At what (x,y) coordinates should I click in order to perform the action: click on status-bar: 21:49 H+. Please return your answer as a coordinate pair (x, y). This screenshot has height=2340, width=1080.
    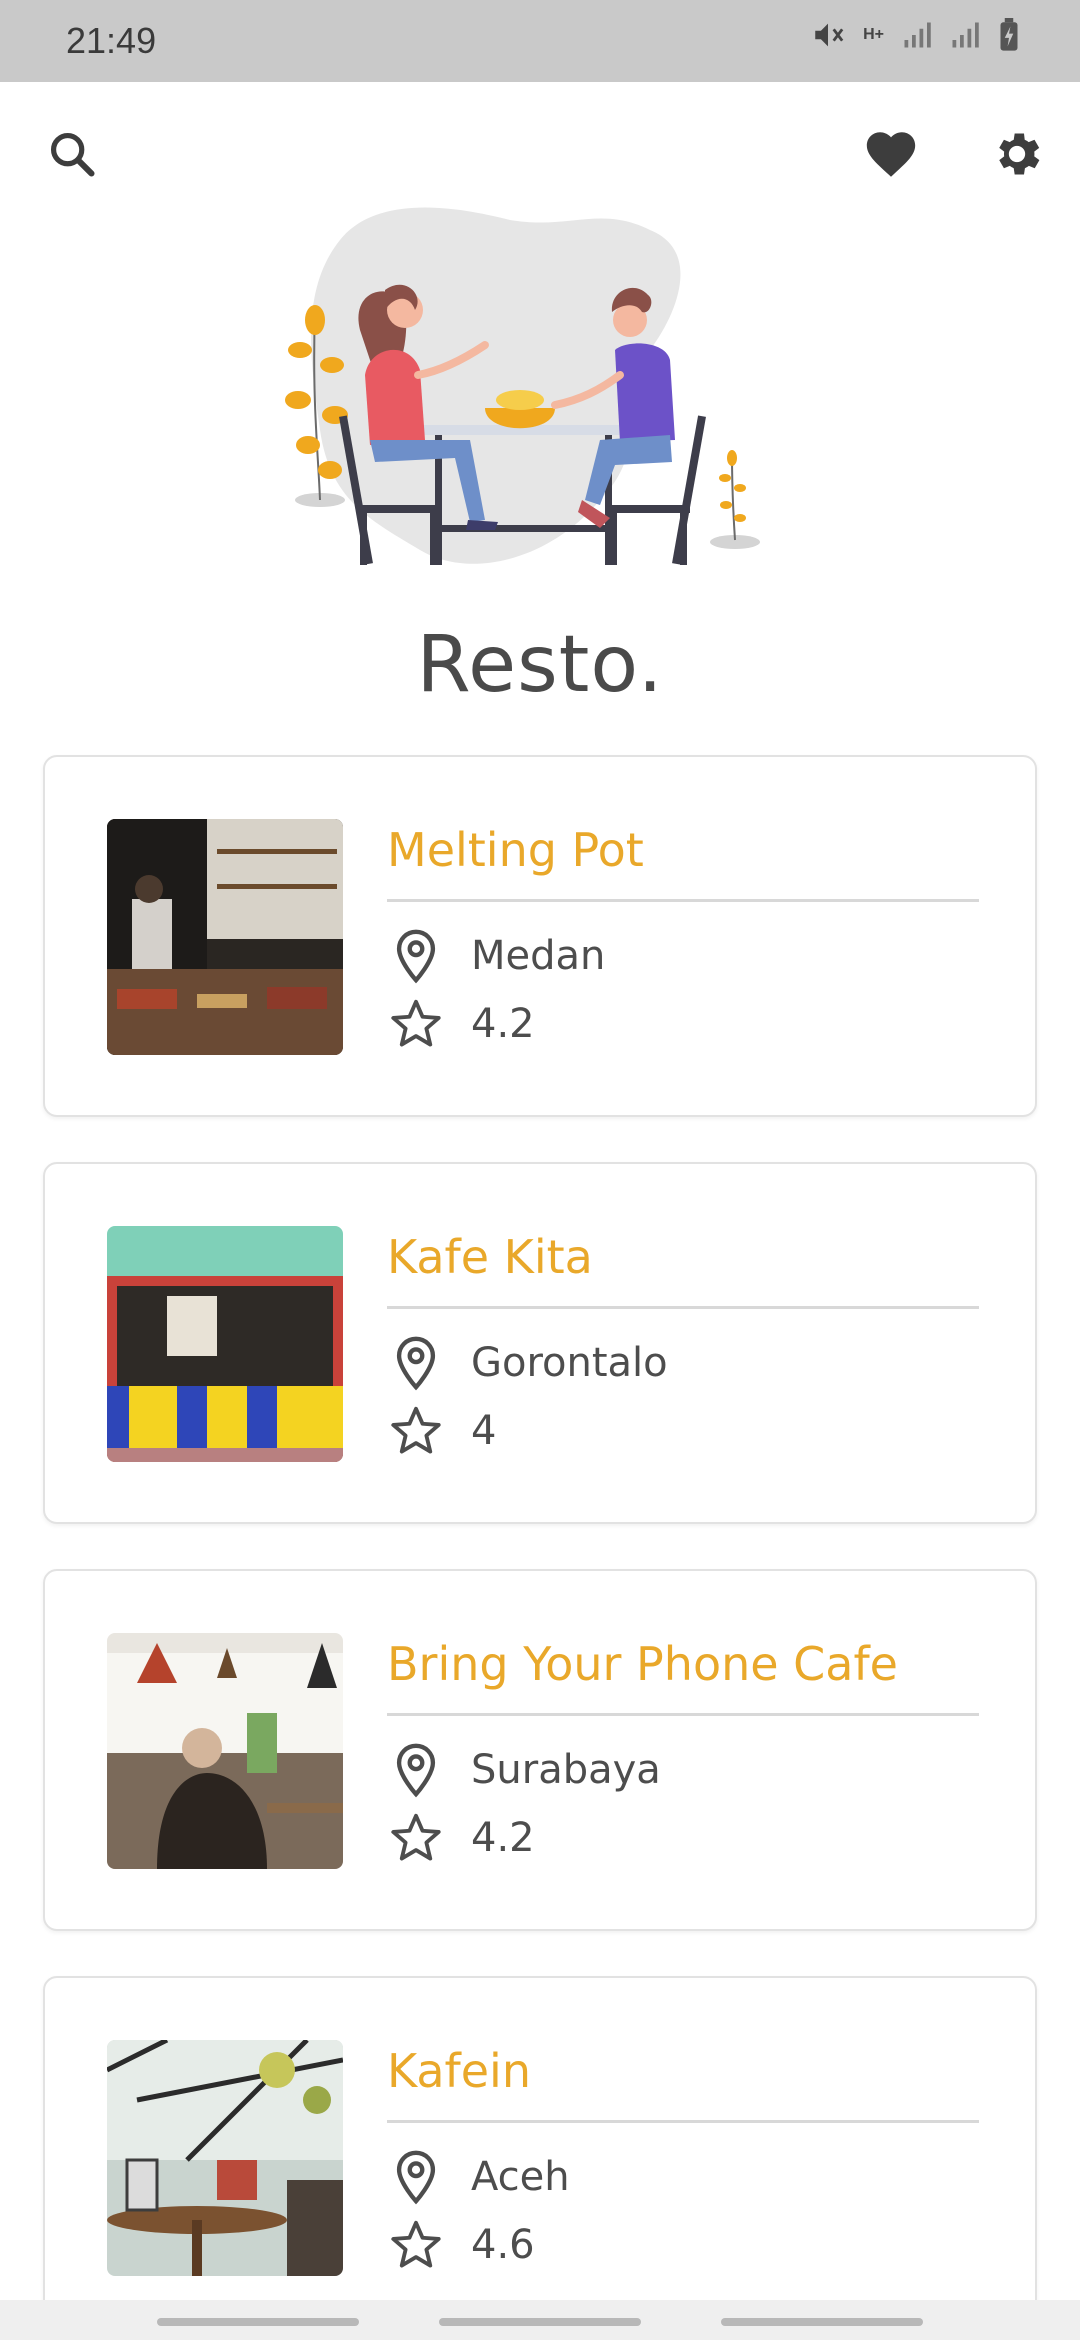
    Looking at the image, I should click on (540, 41).